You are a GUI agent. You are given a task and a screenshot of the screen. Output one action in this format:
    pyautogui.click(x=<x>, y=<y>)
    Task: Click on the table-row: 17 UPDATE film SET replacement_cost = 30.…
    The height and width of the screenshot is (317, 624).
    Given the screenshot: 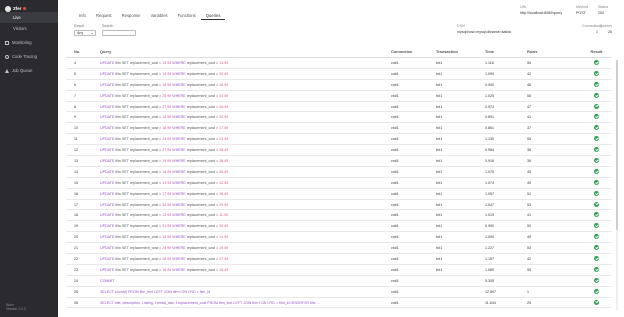 What is the action you would take?
    pyautogui.click(x=339, y=205)
    